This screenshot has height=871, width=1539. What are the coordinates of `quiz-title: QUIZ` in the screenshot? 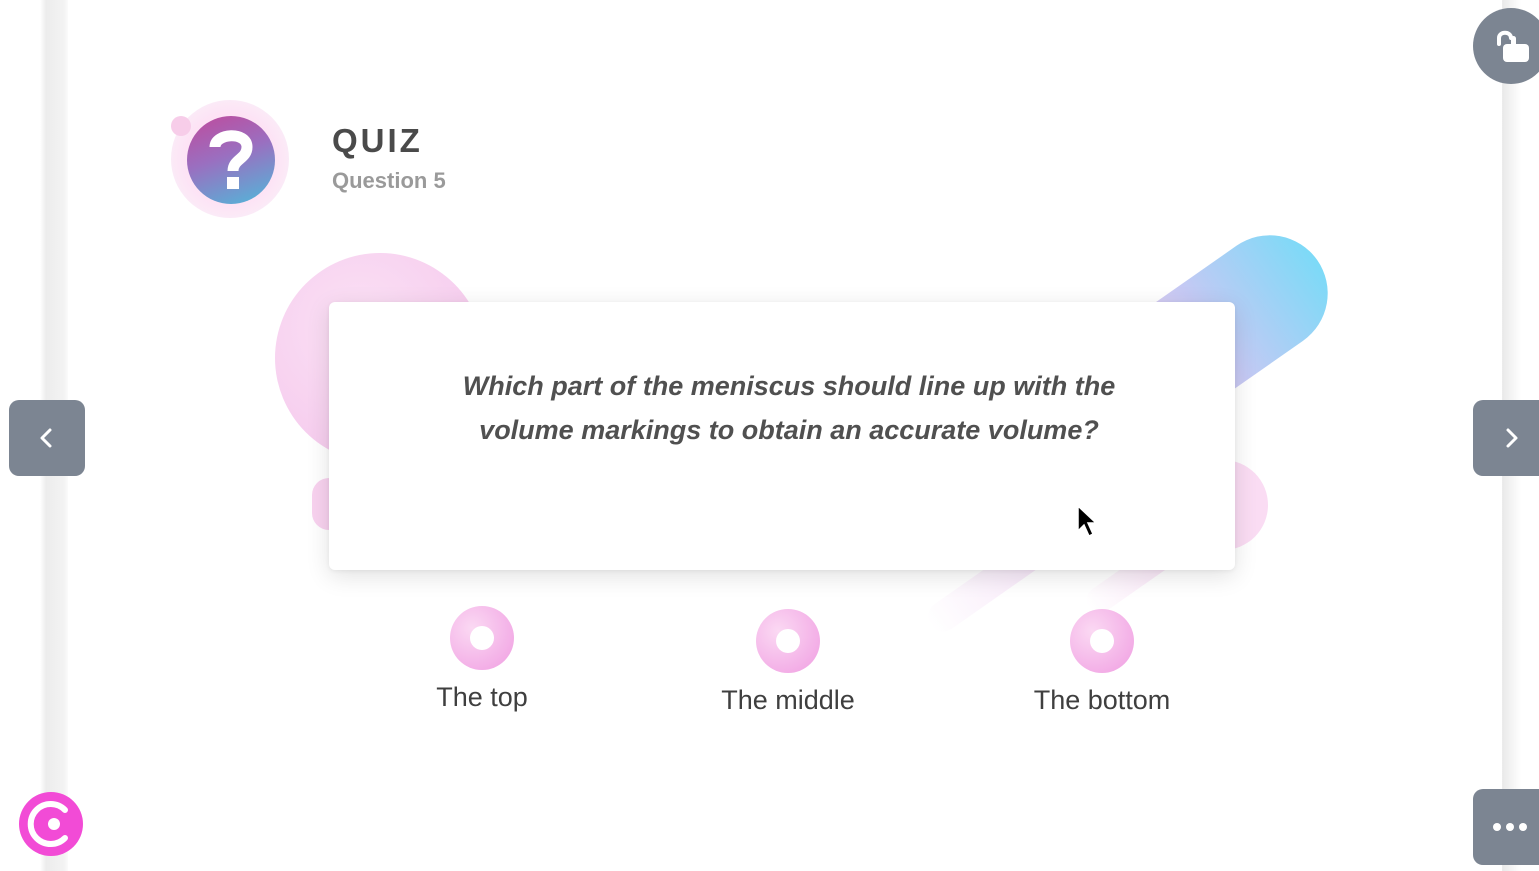 It's located at (377, 140).